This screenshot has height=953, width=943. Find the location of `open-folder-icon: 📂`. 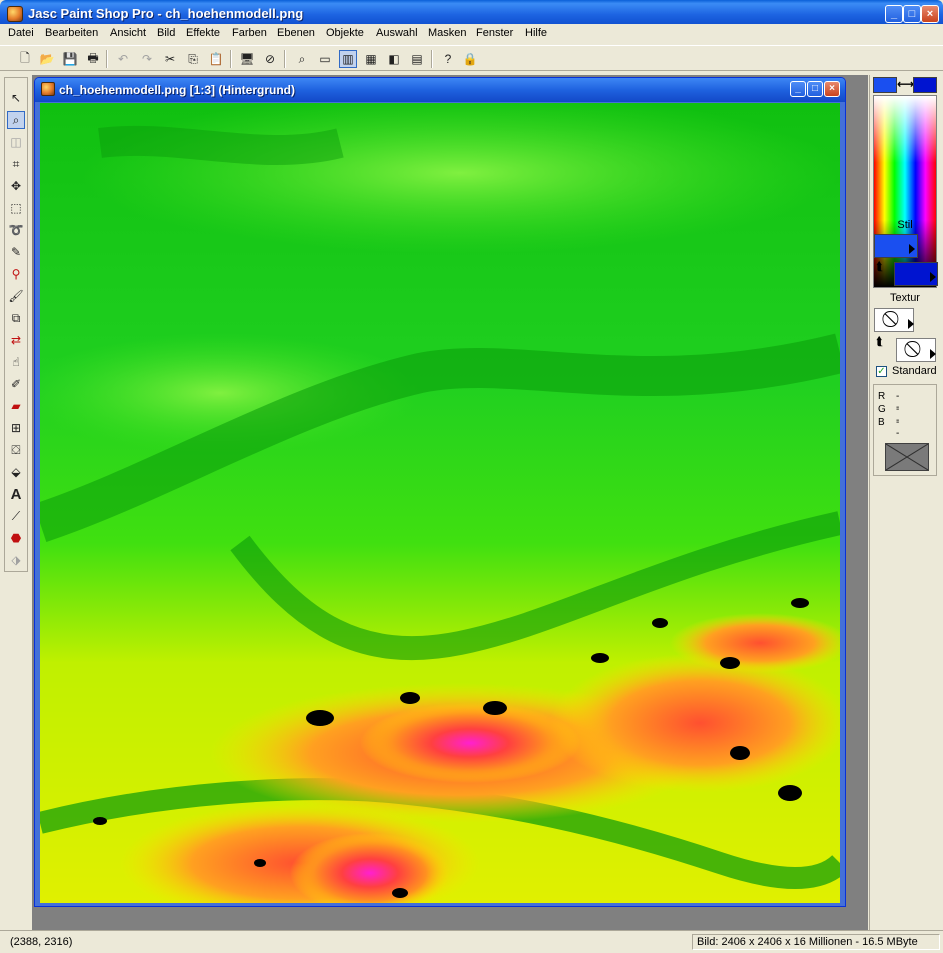

open-folder-icon: 📂 is located at coordinates (47, 59).